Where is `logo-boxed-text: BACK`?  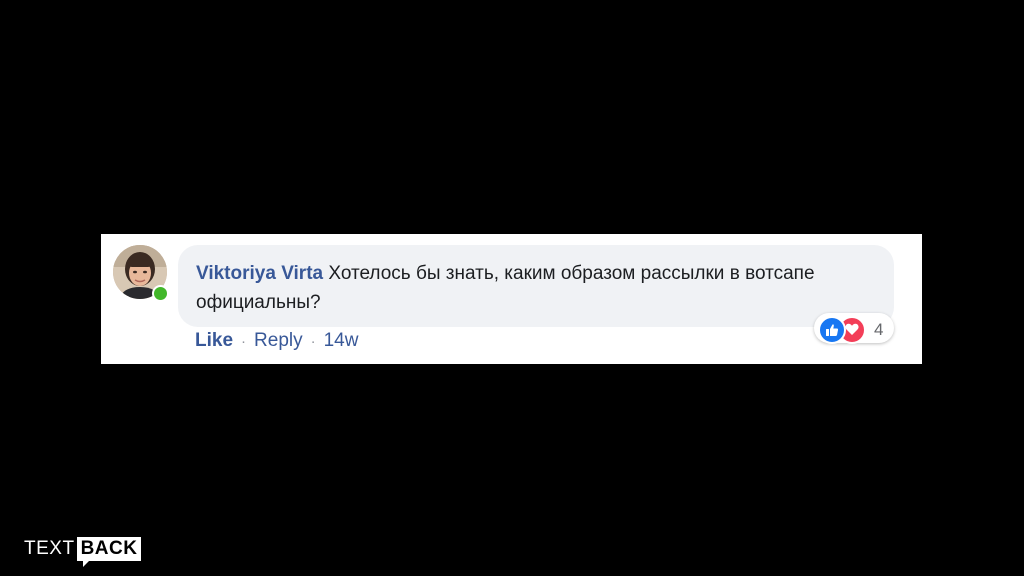
logo-boxed-text: BACK is located at coordinates (109, 552).